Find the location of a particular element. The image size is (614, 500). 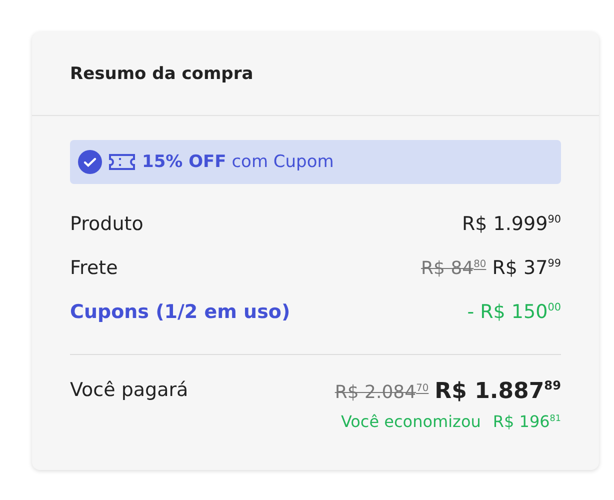

old-total: R$ 2.084$^{70}$ is located at coordinates (381, 392).